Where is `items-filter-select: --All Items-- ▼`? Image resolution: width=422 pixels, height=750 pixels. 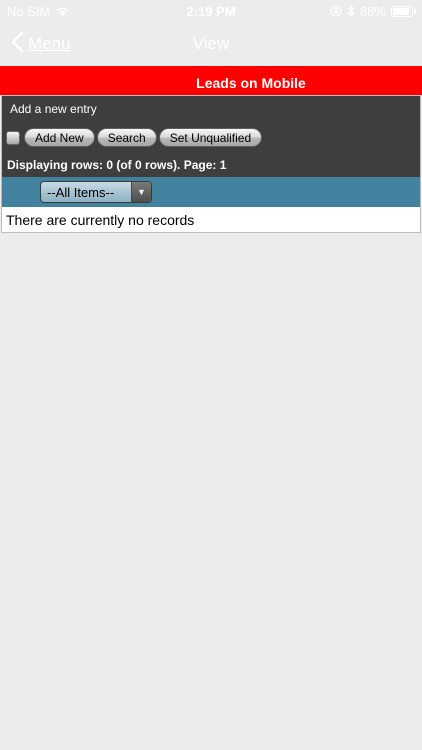
items-filter-select: --All Items-- ▼ is located at coordinates (96, 192).